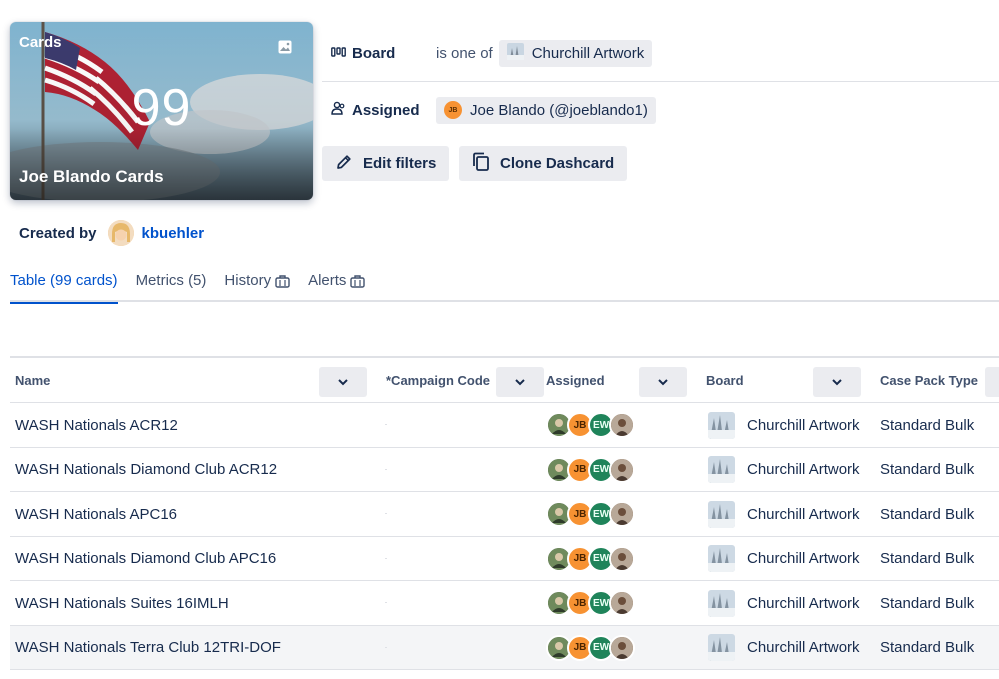 The height and width of the screenshot is (679, 999). I want to click on card-name: WASH Nationals APC16, so click(96, 514).